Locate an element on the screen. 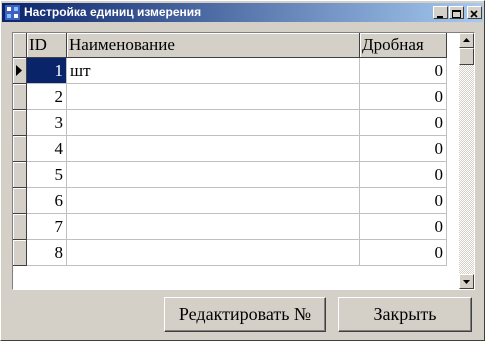 Image resolution: width=485 pixels, height=341 pixels. maximize-icon is located at coordinates (456, 14).